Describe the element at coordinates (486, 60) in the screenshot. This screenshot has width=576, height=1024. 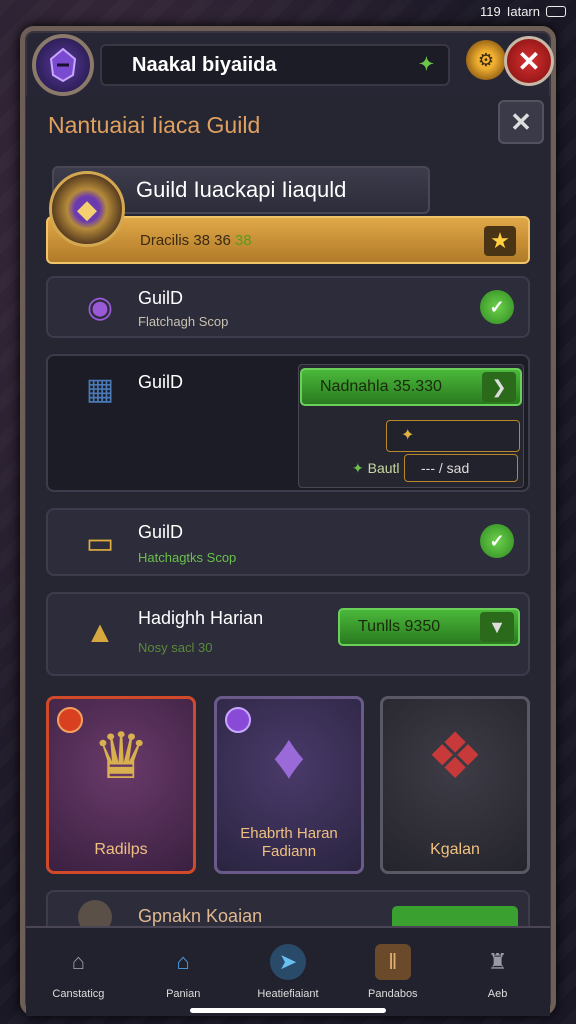
I see `gear-icon: ⚙` at that location.